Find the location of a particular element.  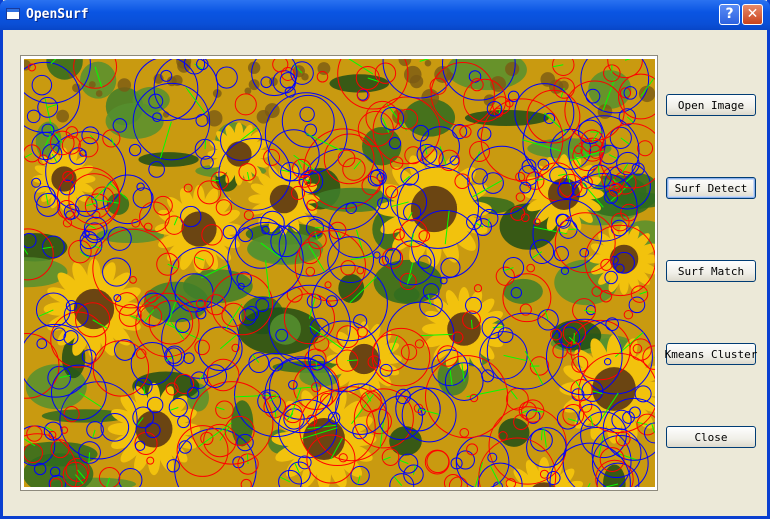

close-icon: ✕ is located at coordinates (752, 14).